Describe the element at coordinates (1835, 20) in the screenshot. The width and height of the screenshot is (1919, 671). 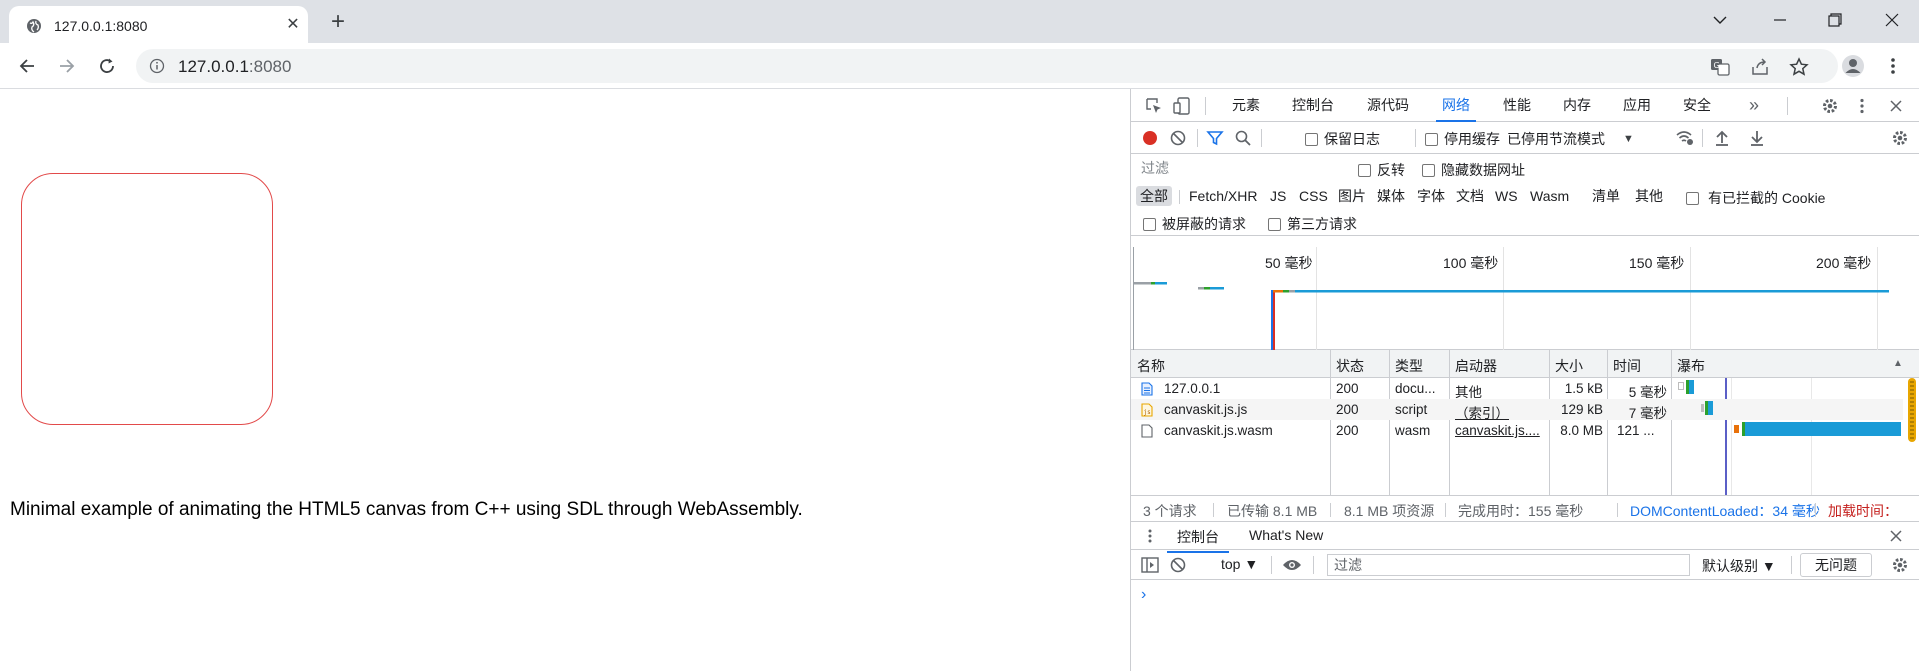
I see `restore-icon` at that location.